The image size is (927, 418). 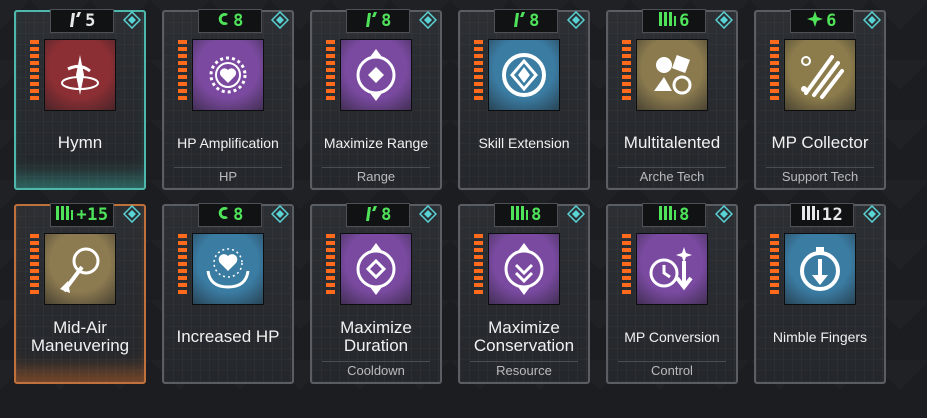 I want to click on module-card: 8 Maximize Duration Cooldown, so click(x=376, y=293).